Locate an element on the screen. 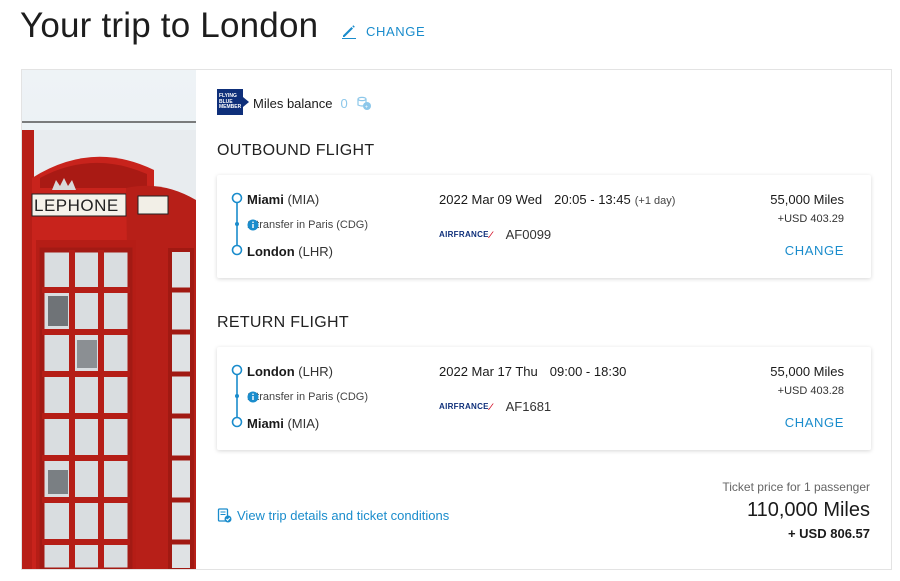 This screenshot has width=900, height=581. change-trip-label: CHANGE is located at coordinates (396, 31).